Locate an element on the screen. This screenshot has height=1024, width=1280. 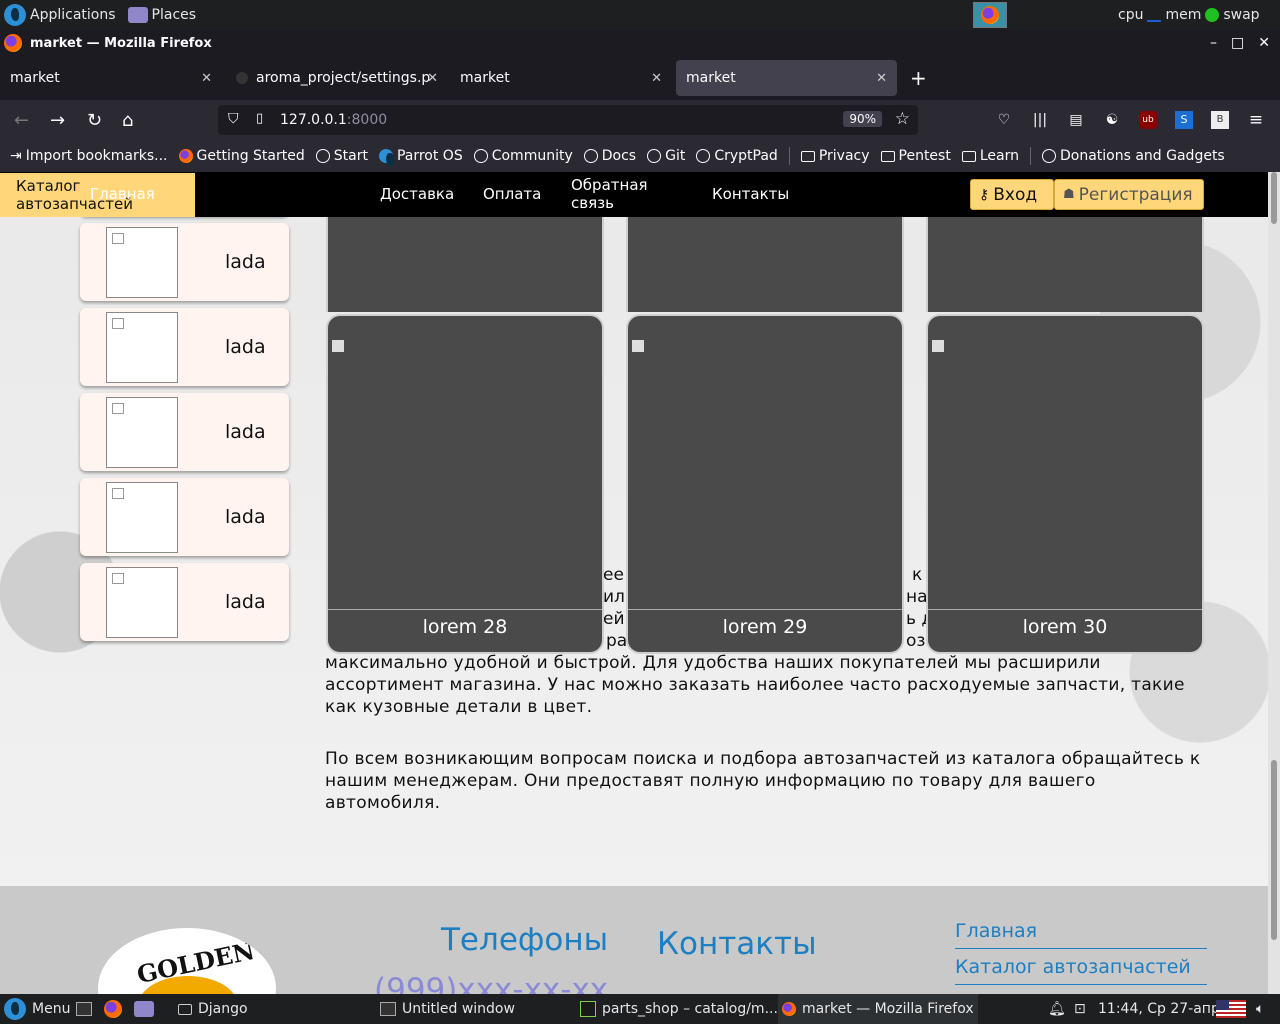
minimize-button: – is located at coordinates (1213, 43).